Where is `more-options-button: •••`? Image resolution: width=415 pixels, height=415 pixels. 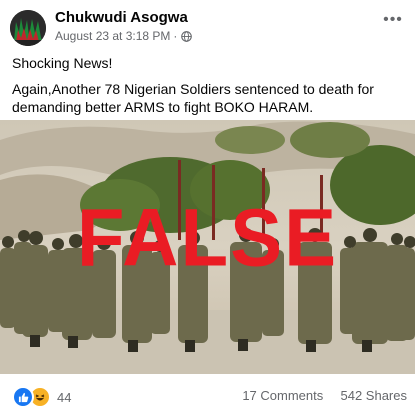 more-options-button: ••• is located at coordinates (393, 20).